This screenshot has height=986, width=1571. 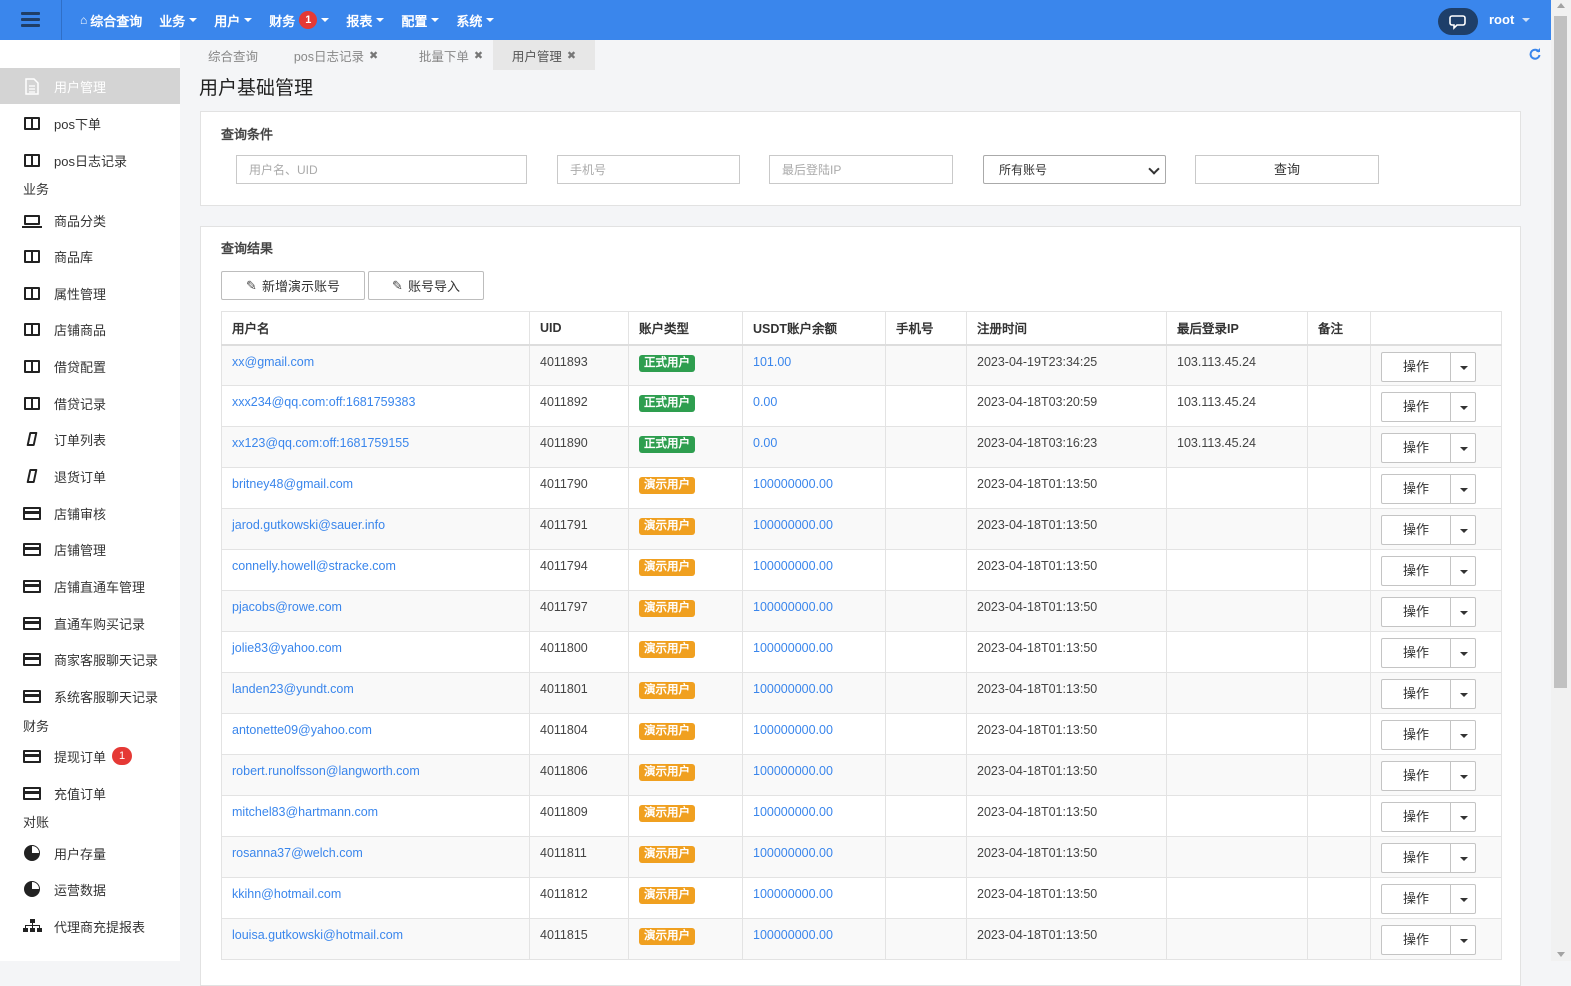 What do you see at coordinates (90, 696) in the screenshot?
I see `sidebar-item-17: 系统客服聊天记录` at bounding box center [90, 696].